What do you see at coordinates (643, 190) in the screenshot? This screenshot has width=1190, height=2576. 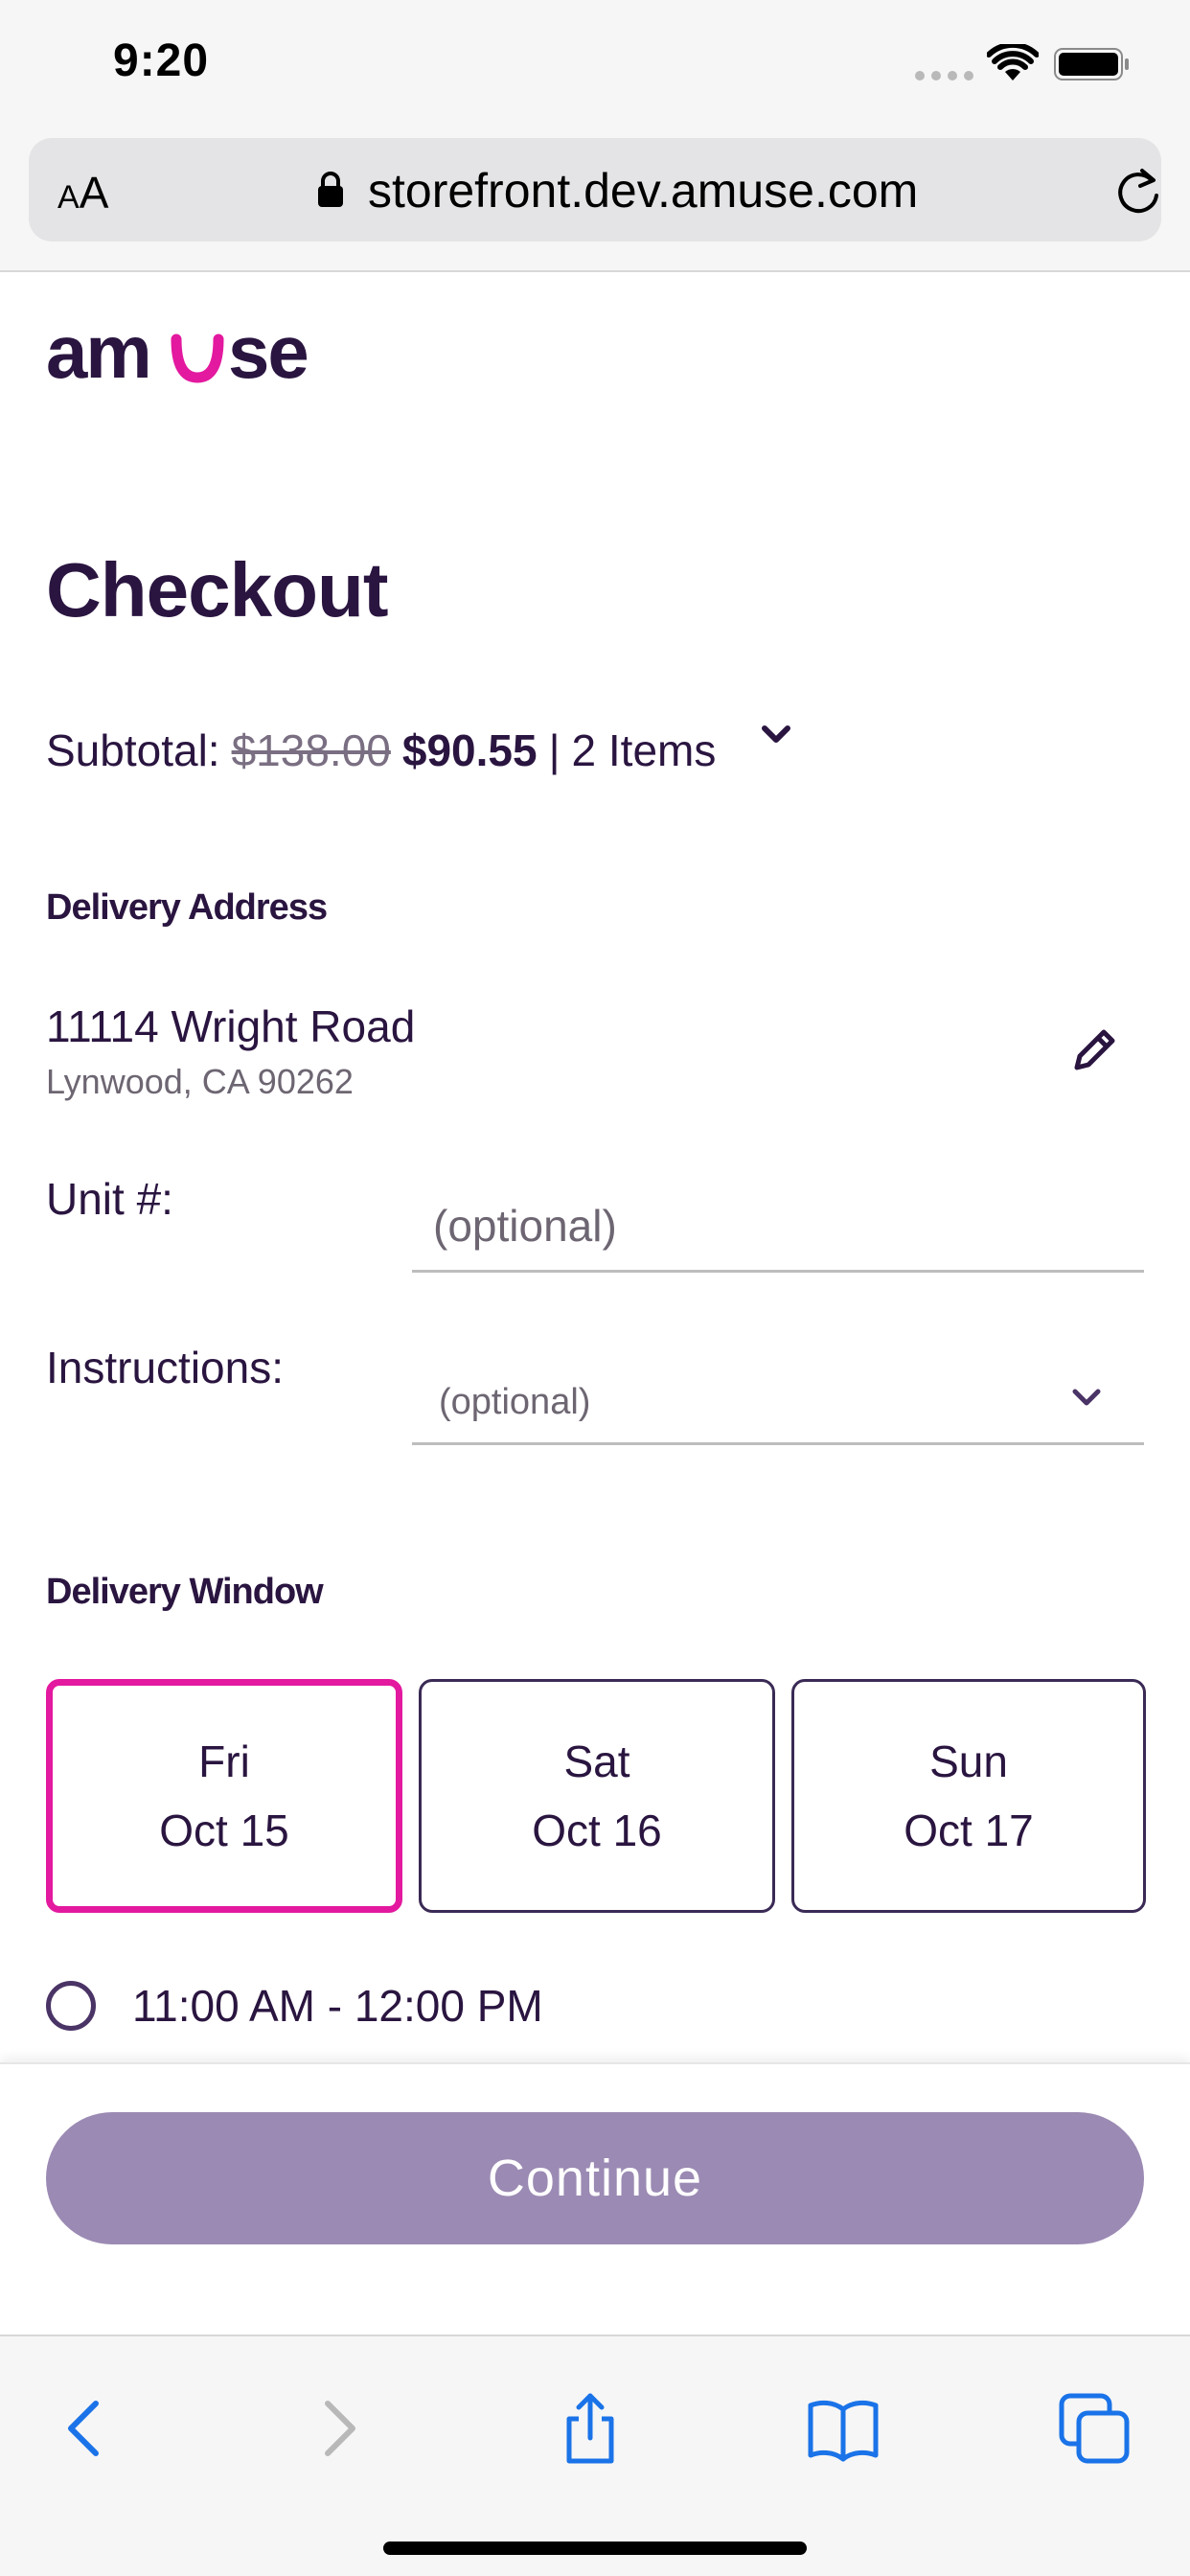 I see `url-text: storefront.dev.amuse.com` at bounding box center [643, 190].